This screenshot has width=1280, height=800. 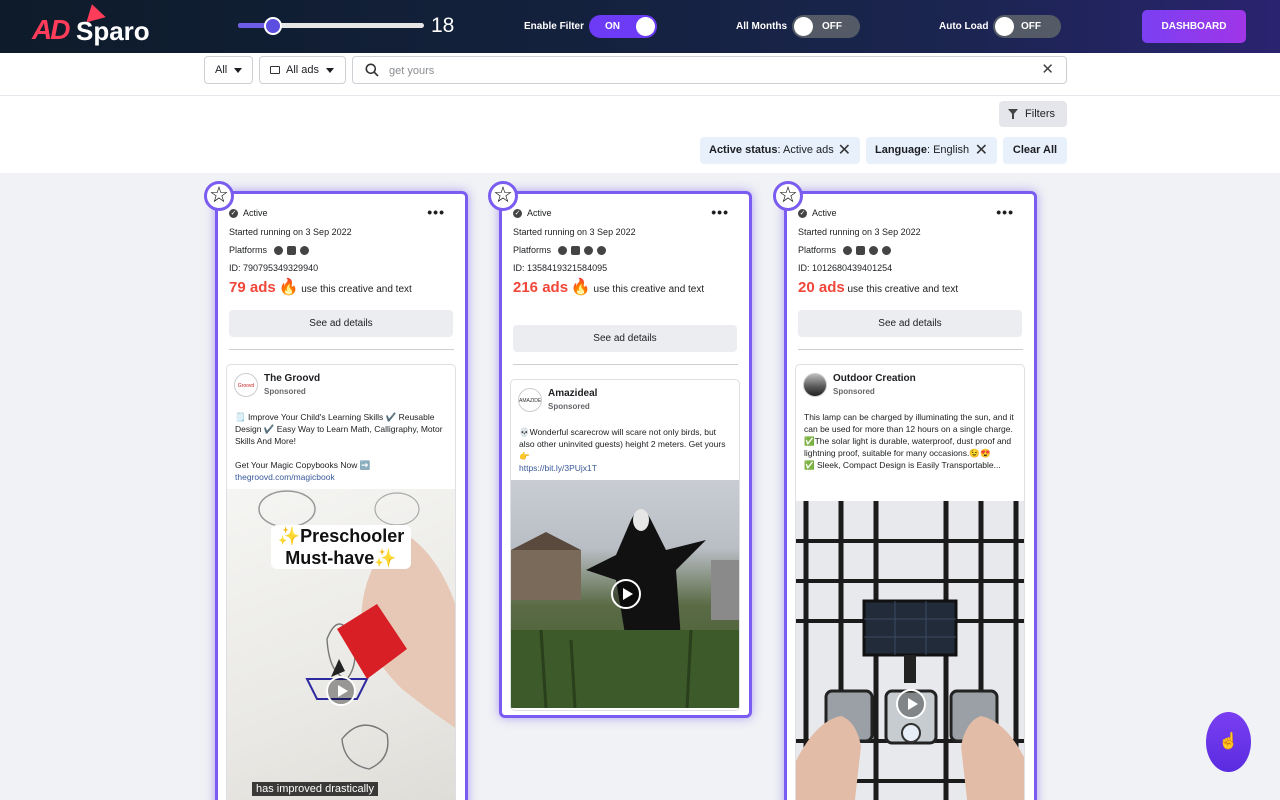 I want to click on avatar, so click(x=815, y=385).